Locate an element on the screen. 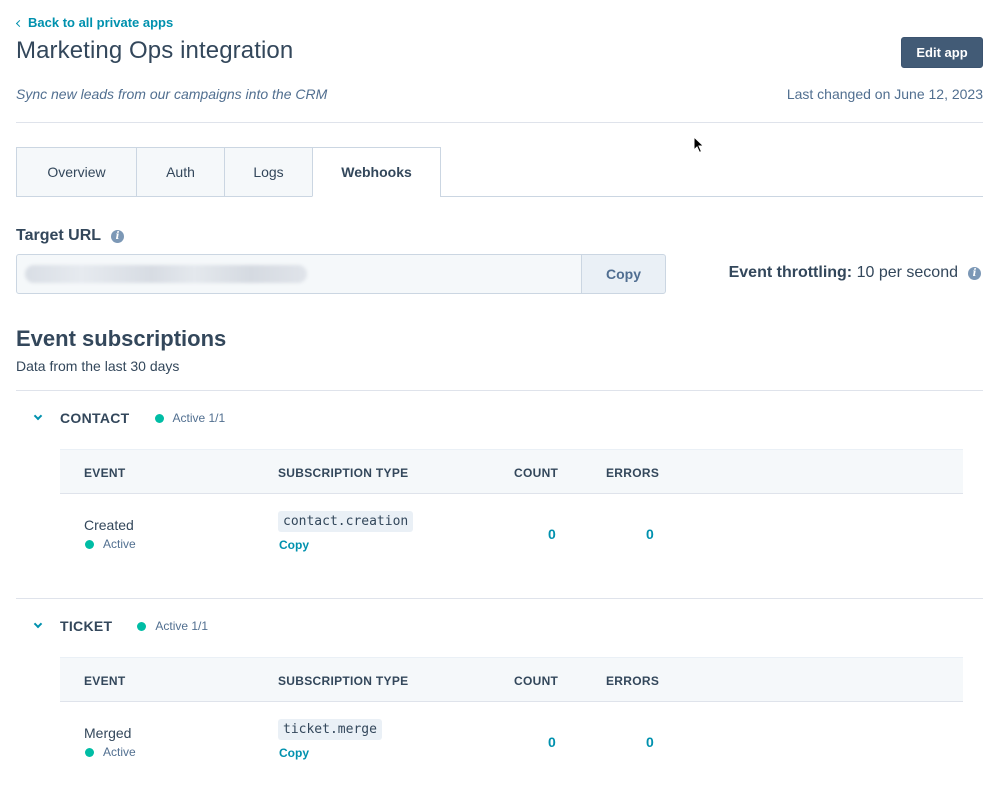 The height and width of the screenshot is (785, 1005). tab-auth: Auth is located at coordinates (180, 172).